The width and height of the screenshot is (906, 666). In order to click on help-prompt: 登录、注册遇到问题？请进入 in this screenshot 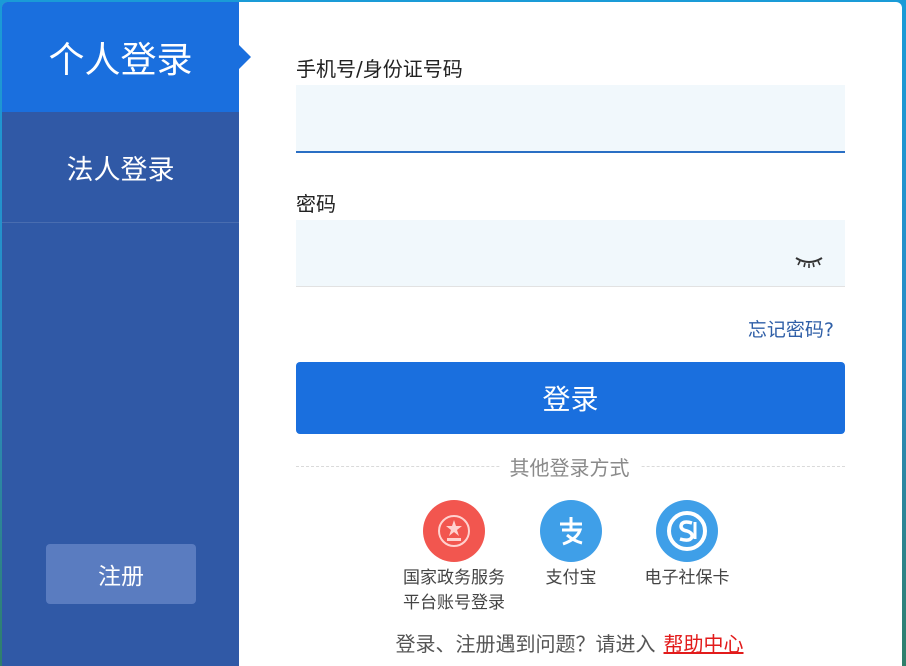, I will do `click(525, 644)`.